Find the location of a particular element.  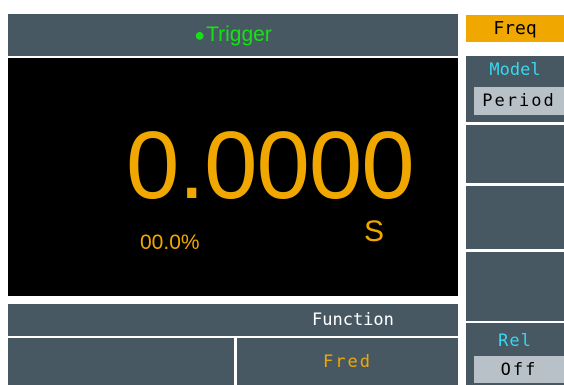

menu-title: Freq is located at coordinates (515, 28).